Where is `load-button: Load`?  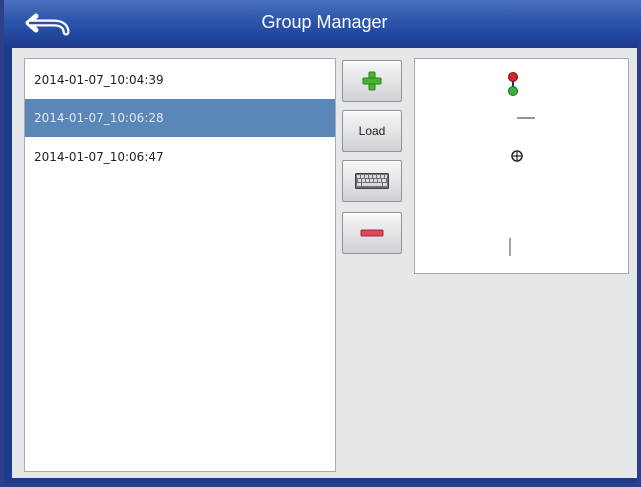
load-button: Load is located at coordinates (372, 131).